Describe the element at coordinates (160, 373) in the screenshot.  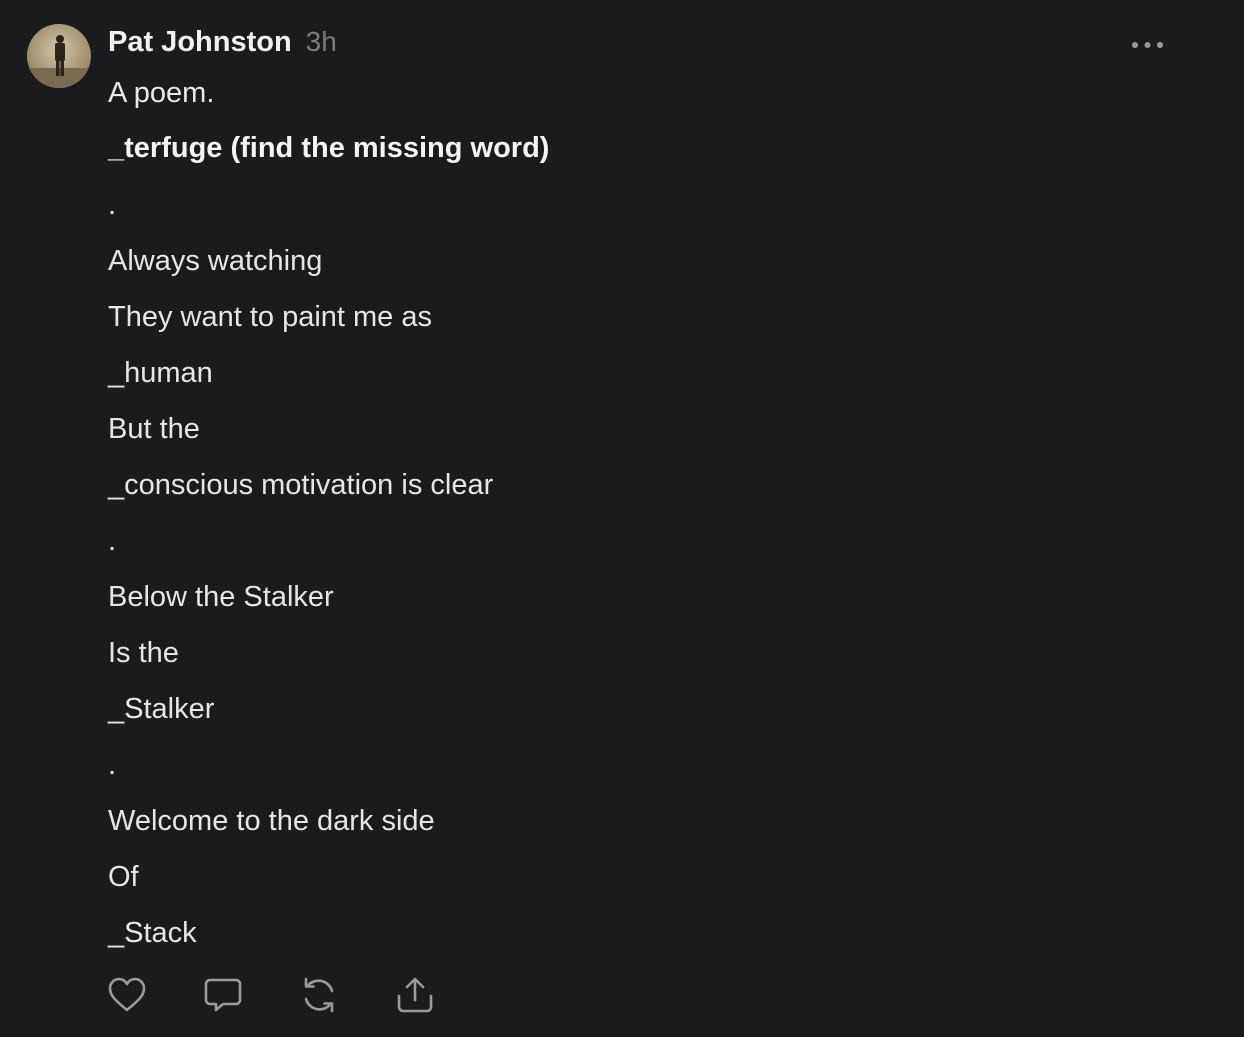
I see `poem-line: _human` at that location.